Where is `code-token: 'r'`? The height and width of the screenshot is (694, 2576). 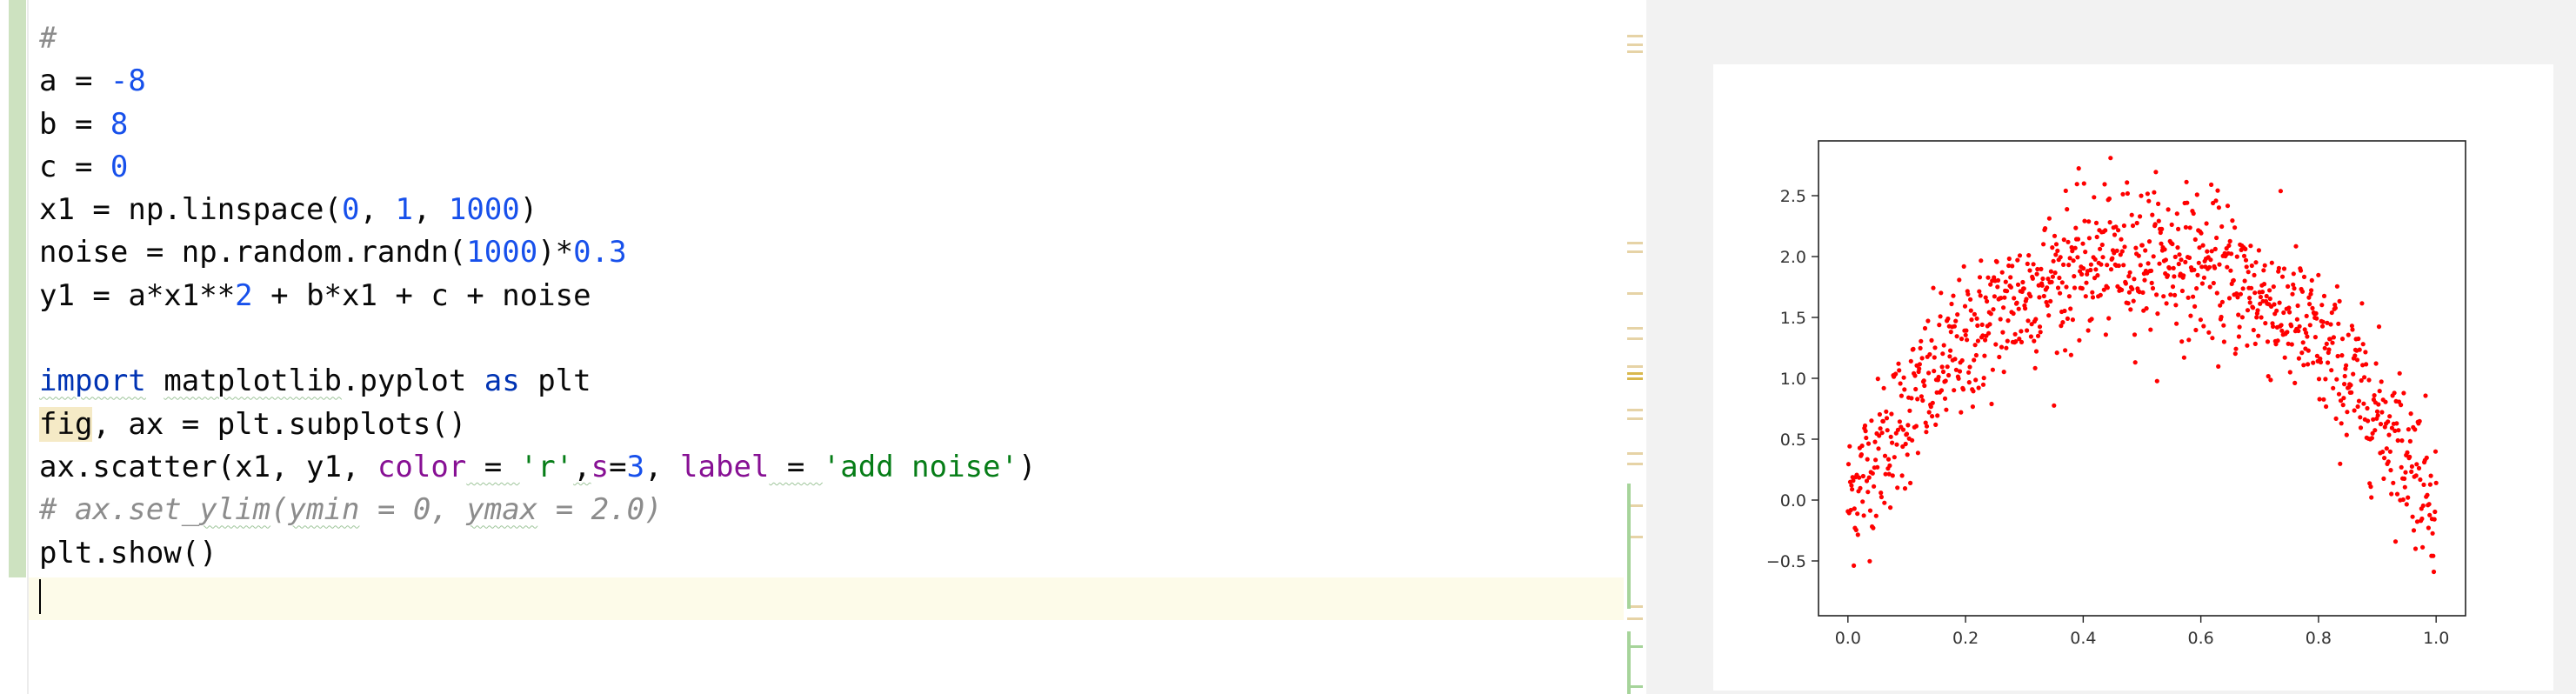 code-token: 'r' is located at coordinates (546, 466).